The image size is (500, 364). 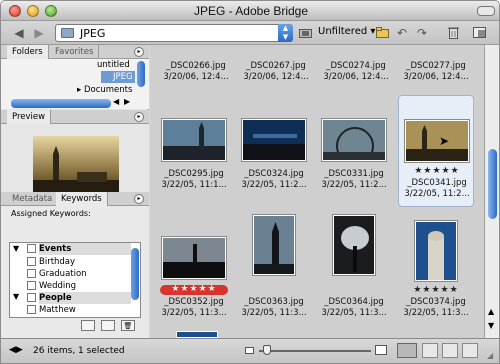 I want to click on keyword-label: People, so click(x=55, y=298).